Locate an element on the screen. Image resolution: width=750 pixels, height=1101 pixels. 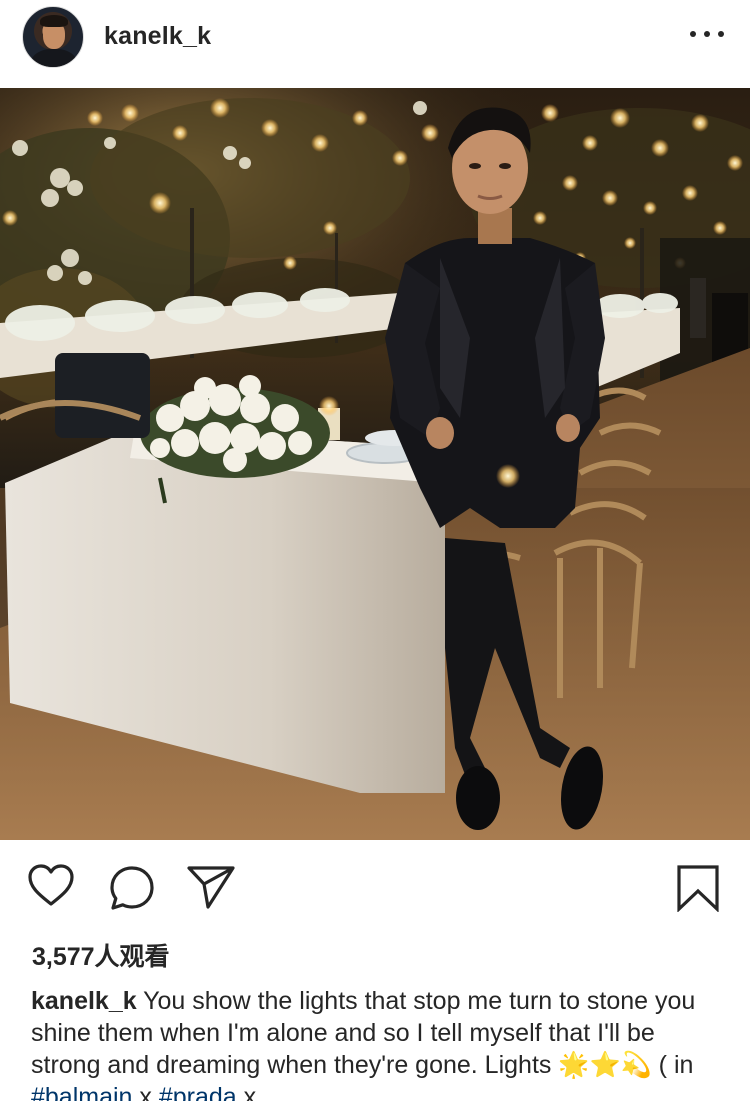
heart-icon is located at coordinates (51, 888).